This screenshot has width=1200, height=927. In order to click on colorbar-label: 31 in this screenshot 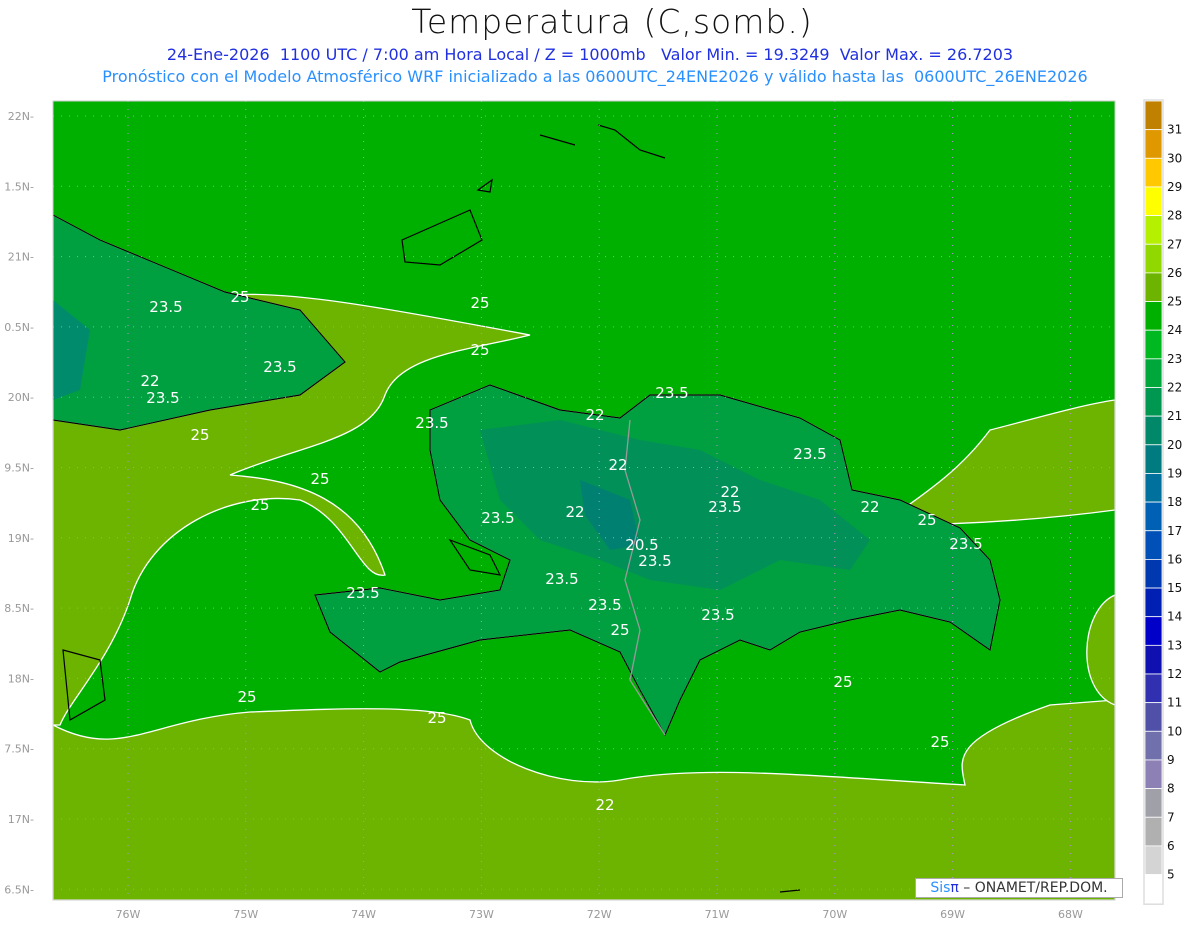, I will do `click(1174, 130)`.